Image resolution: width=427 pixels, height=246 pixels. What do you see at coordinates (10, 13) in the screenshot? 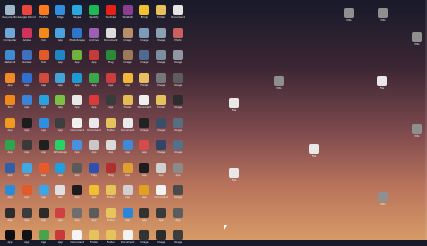
I see `desktop-icon: Recycle Bin` at bounding box center [10, 13].